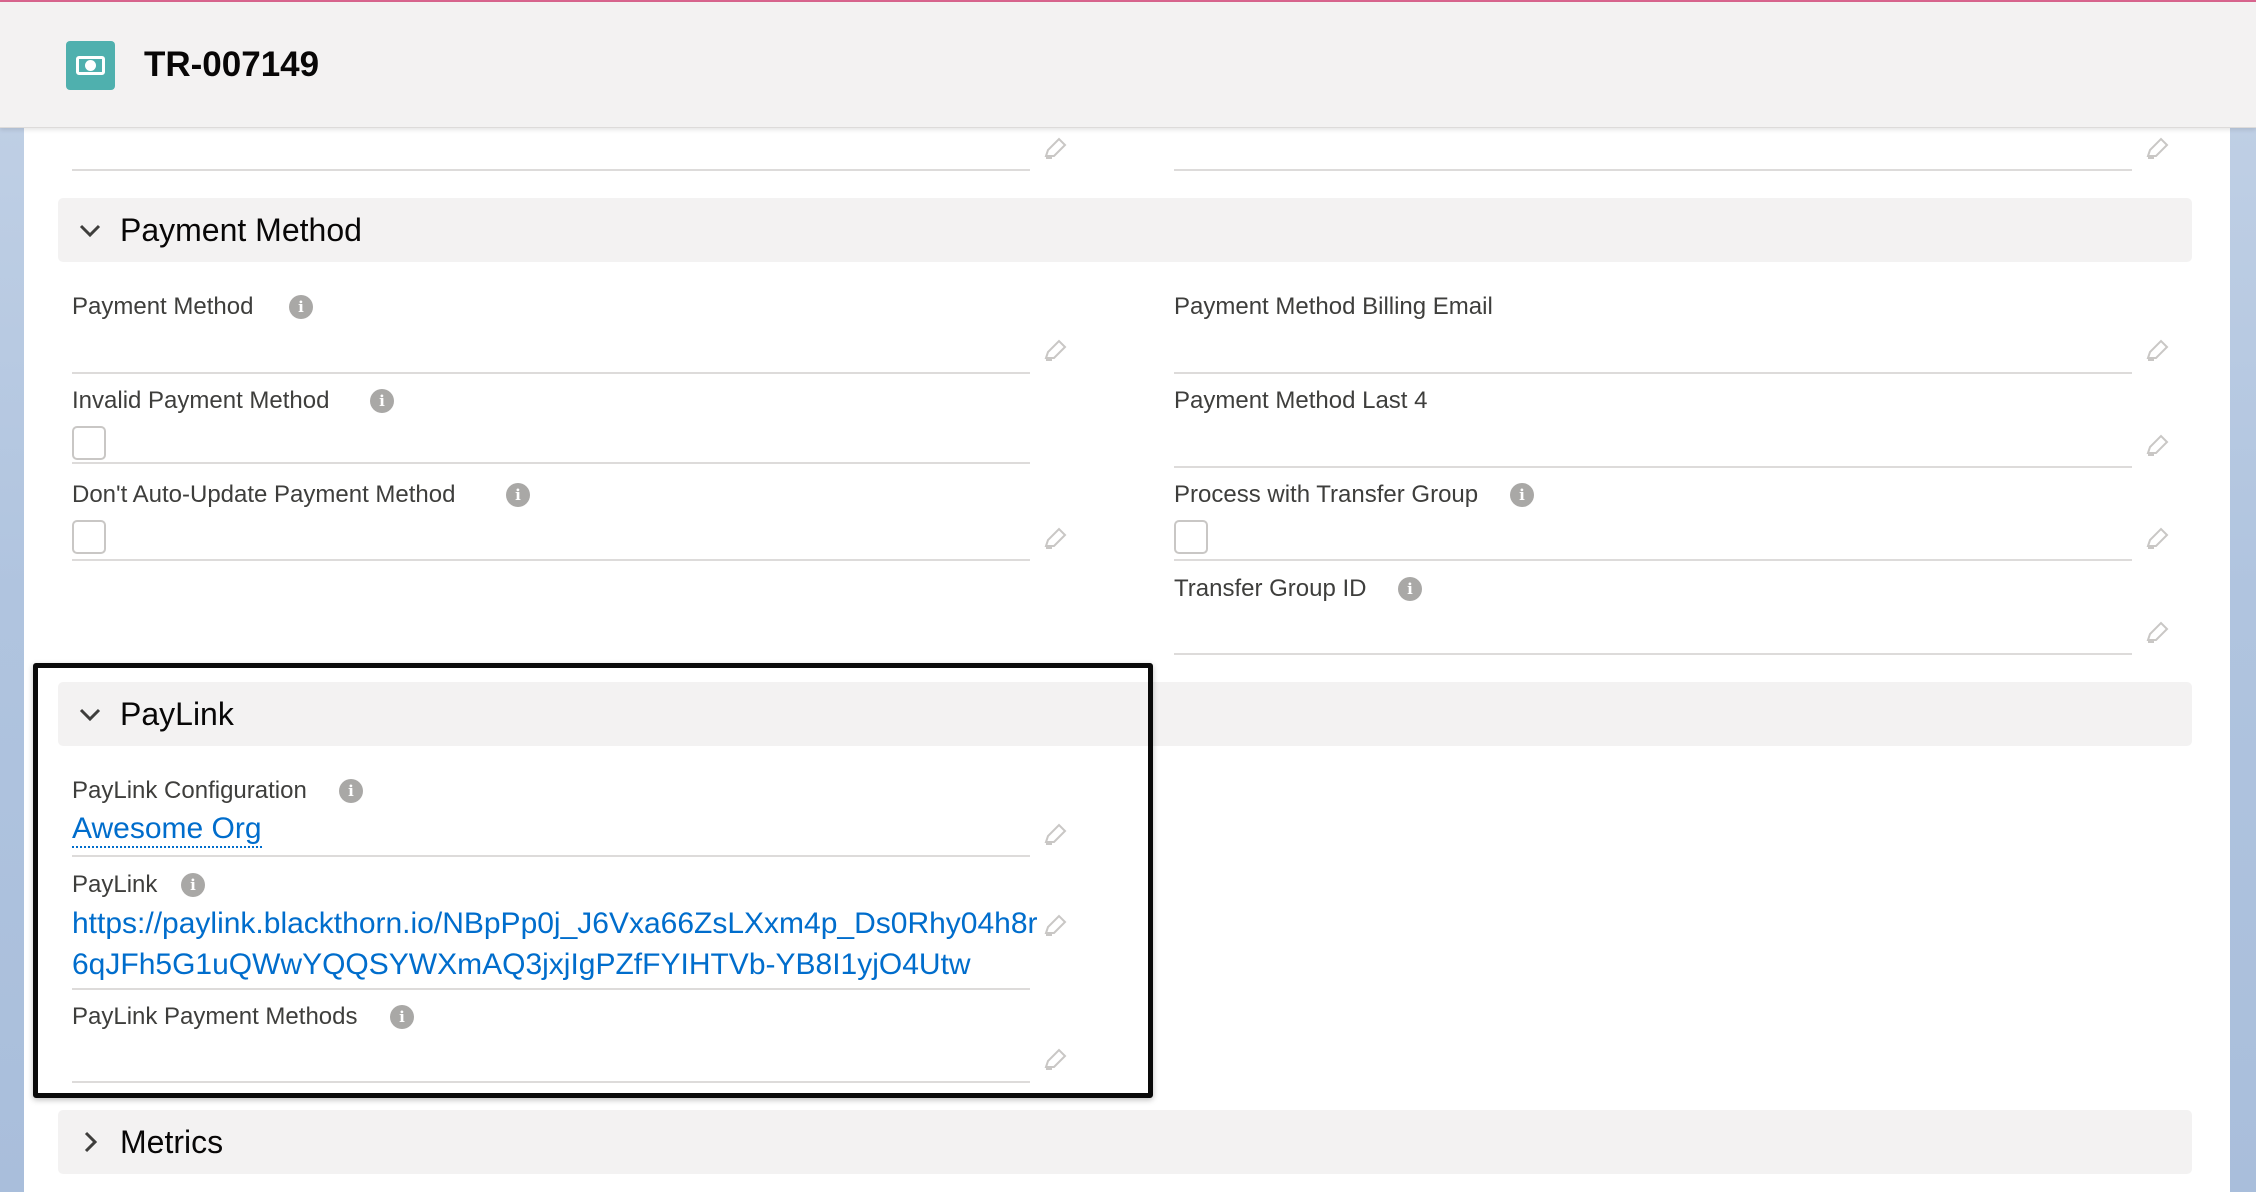  Describe the element at coordinates (1191, 537) in the screenshot. I see `process-with-transfer-group-checkbox` at that location.